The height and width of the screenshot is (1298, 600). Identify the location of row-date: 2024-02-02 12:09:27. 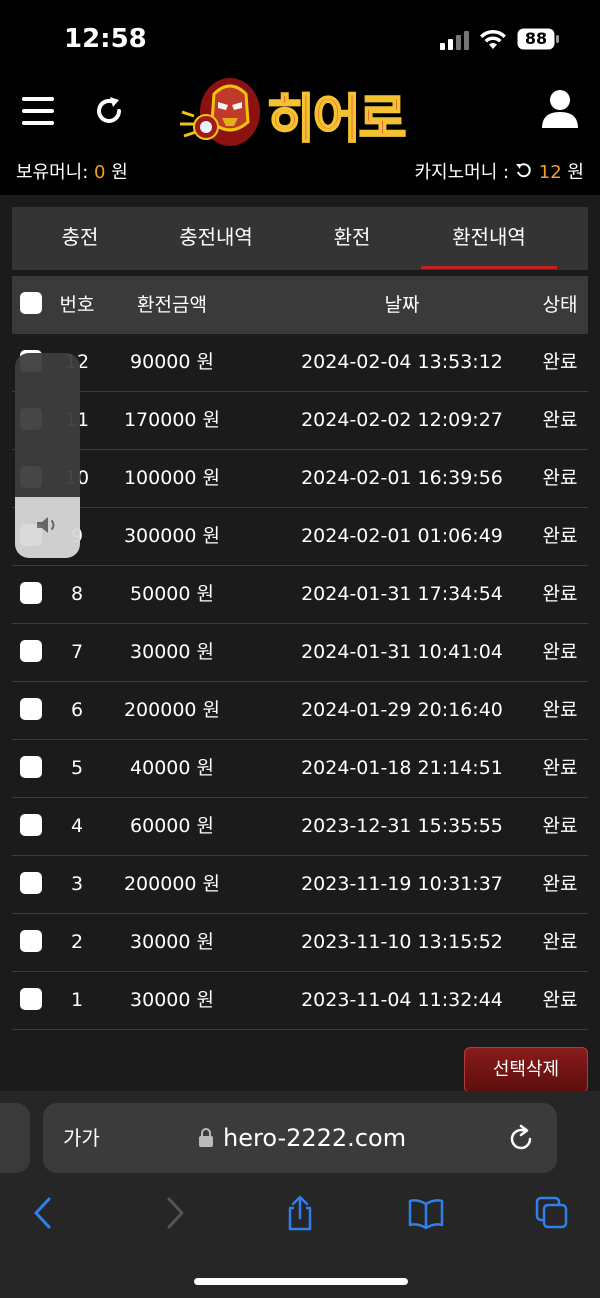
(402, 420).